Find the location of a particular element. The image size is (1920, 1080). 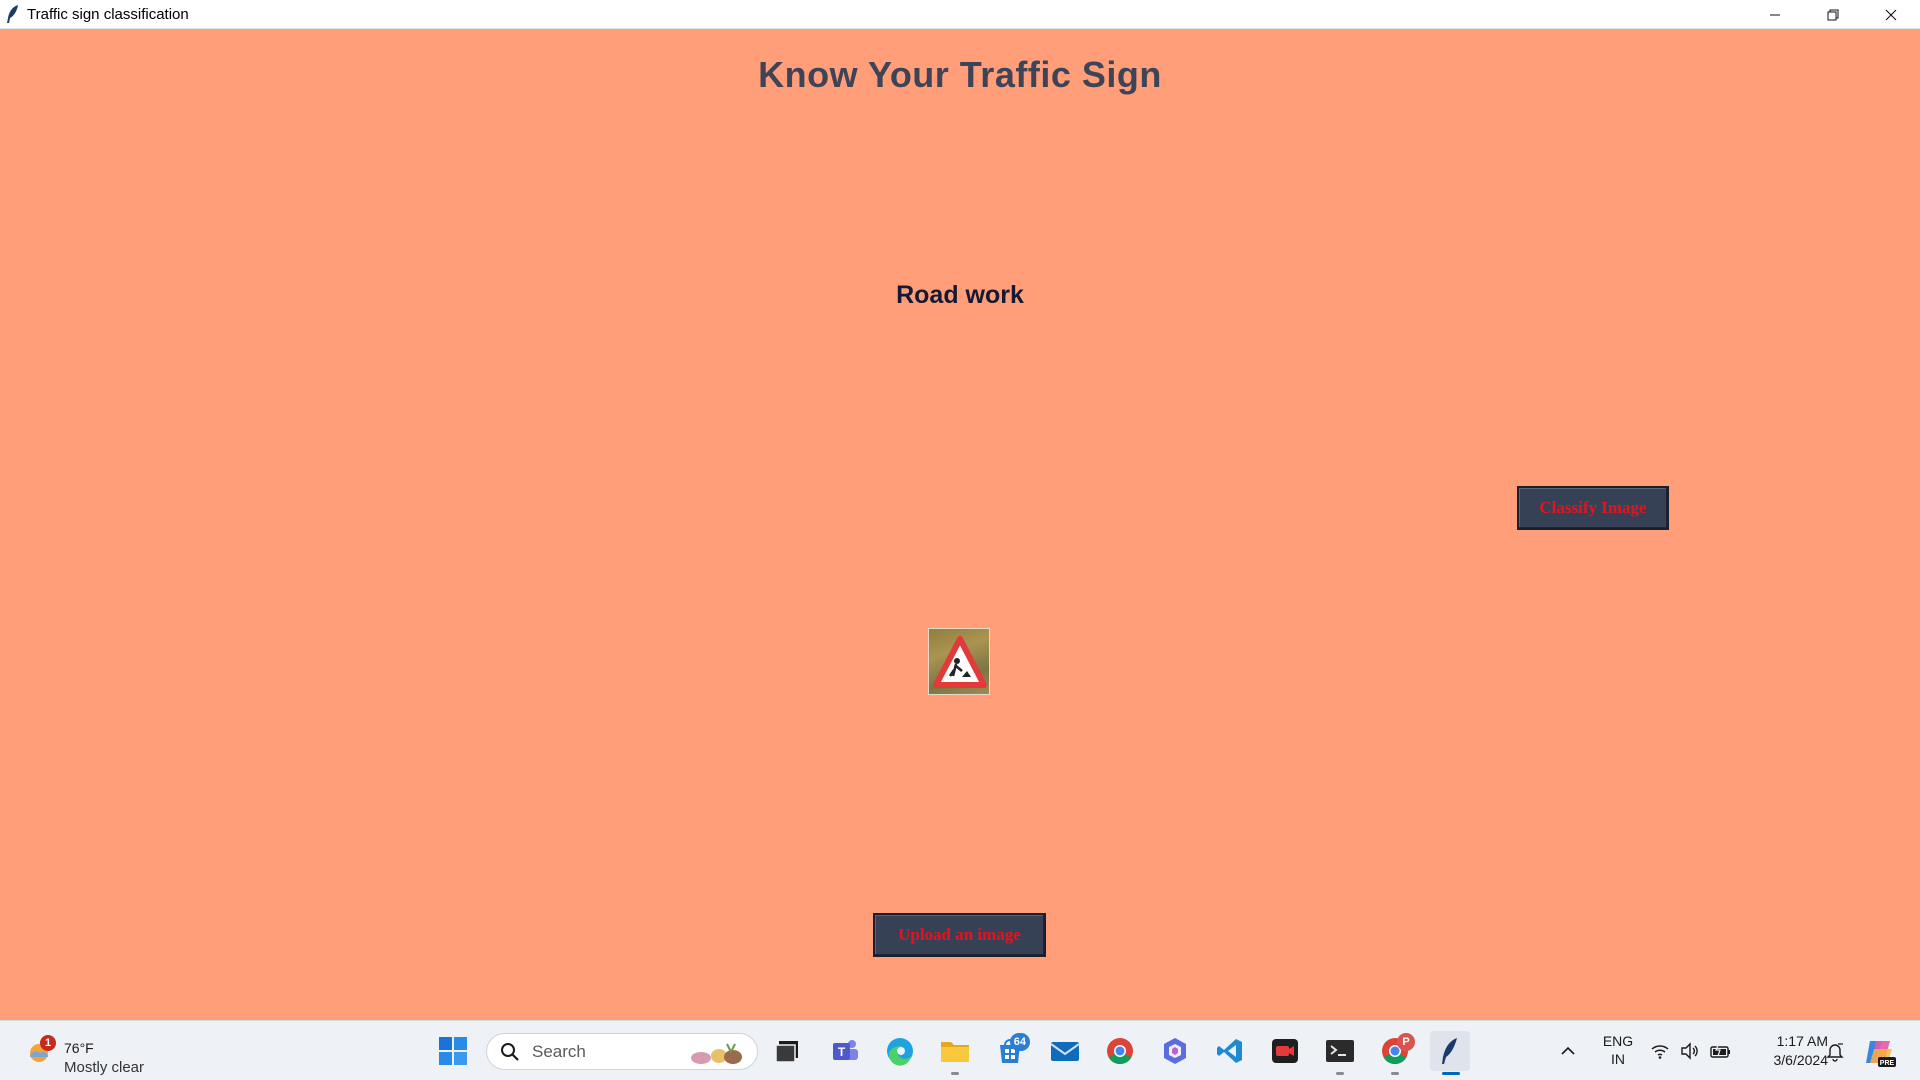

system-clock: 1:17 AM 3/6/2024 is located at coordinates (1788, 1051).